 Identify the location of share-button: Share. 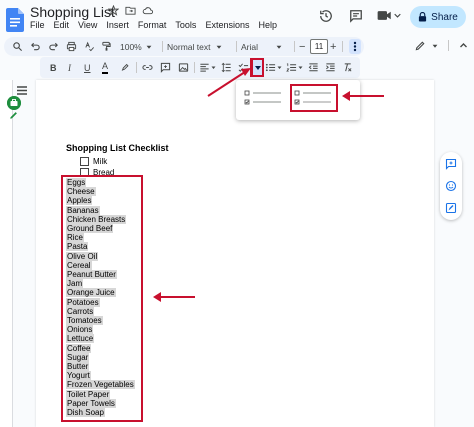
(438, 17).